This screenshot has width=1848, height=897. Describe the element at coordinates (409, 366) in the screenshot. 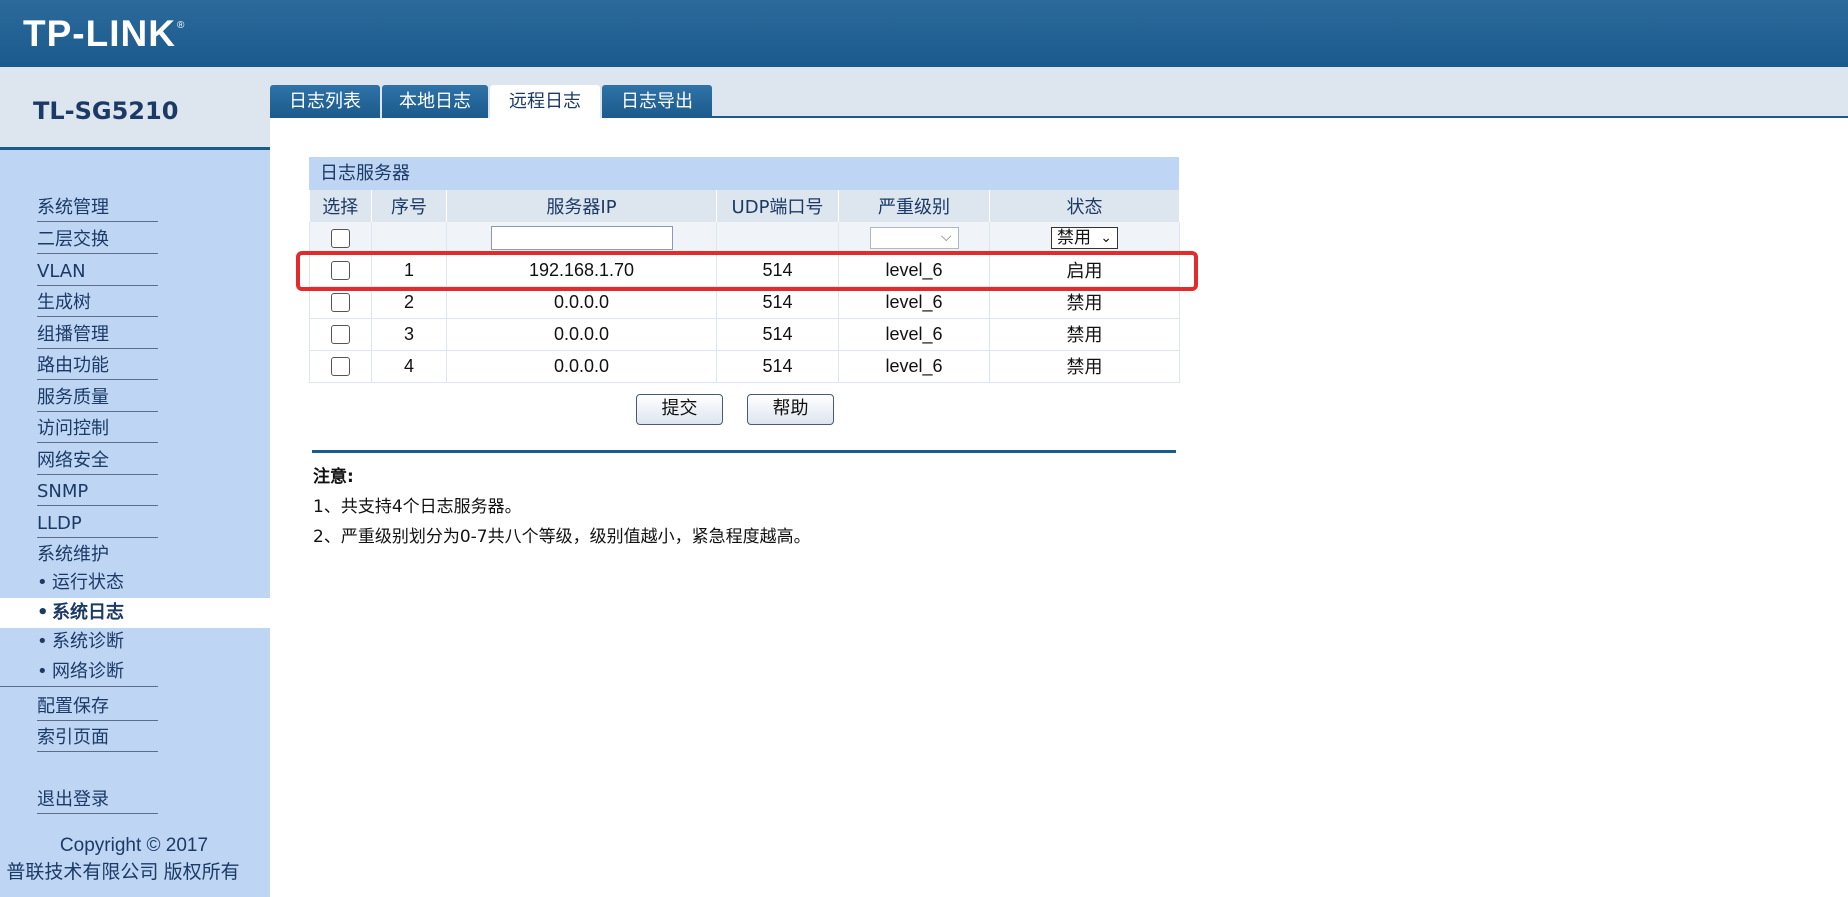

I see `row-index: 4` at that location.